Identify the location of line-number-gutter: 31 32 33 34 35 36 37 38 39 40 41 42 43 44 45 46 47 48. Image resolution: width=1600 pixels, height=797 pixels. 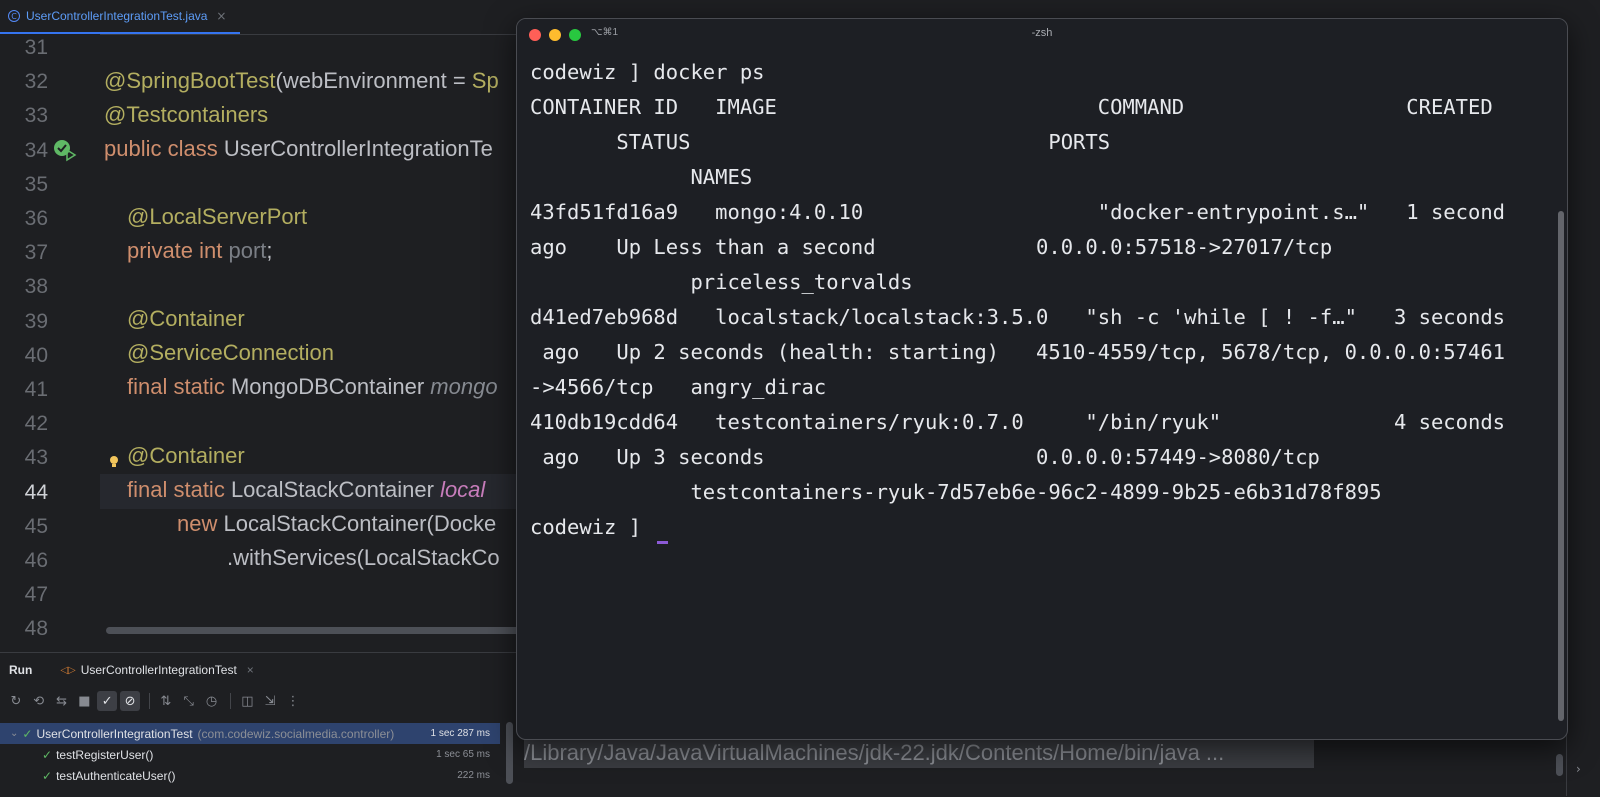
(50, 339).